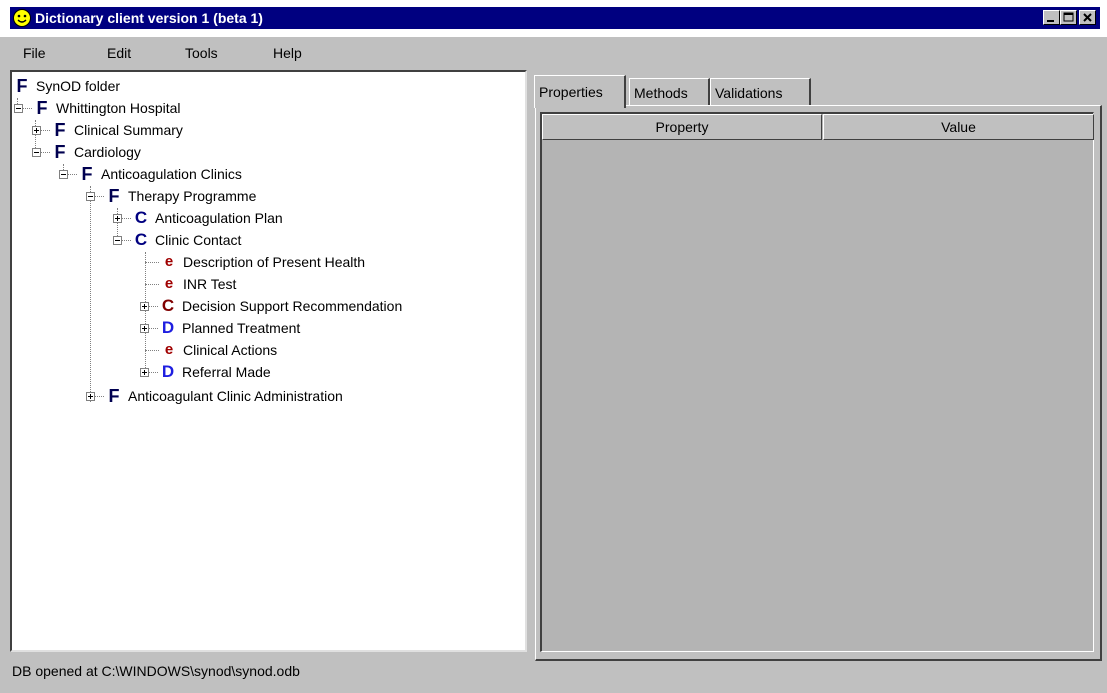  What do you see at coordinates (226, 372) in the screenshot?
I see `tree-node-label: Referral Made` at bounding box center [226, 372].